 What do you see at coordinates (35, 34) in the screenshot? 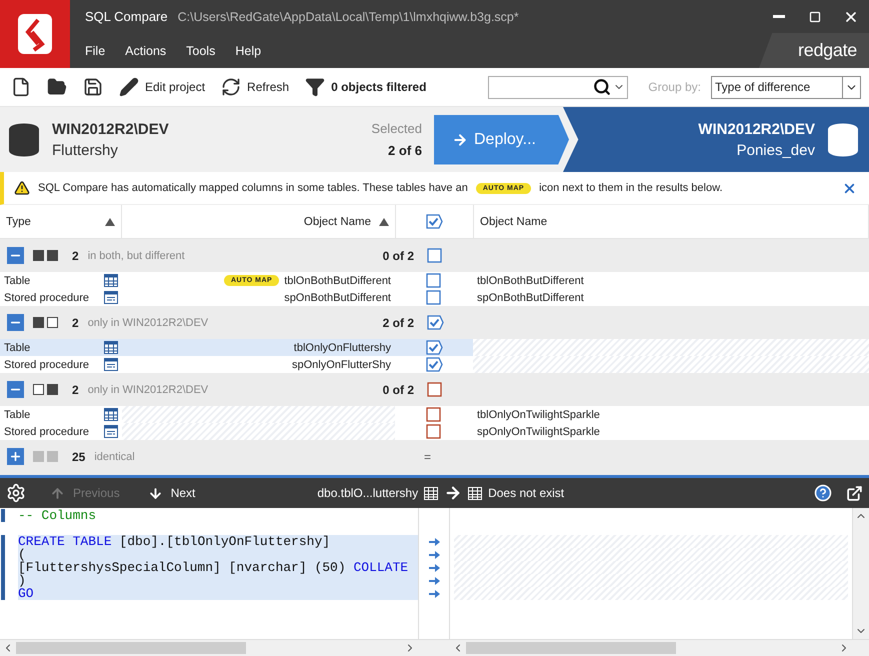
I see `app-logo` at bounding box center [35, 34].